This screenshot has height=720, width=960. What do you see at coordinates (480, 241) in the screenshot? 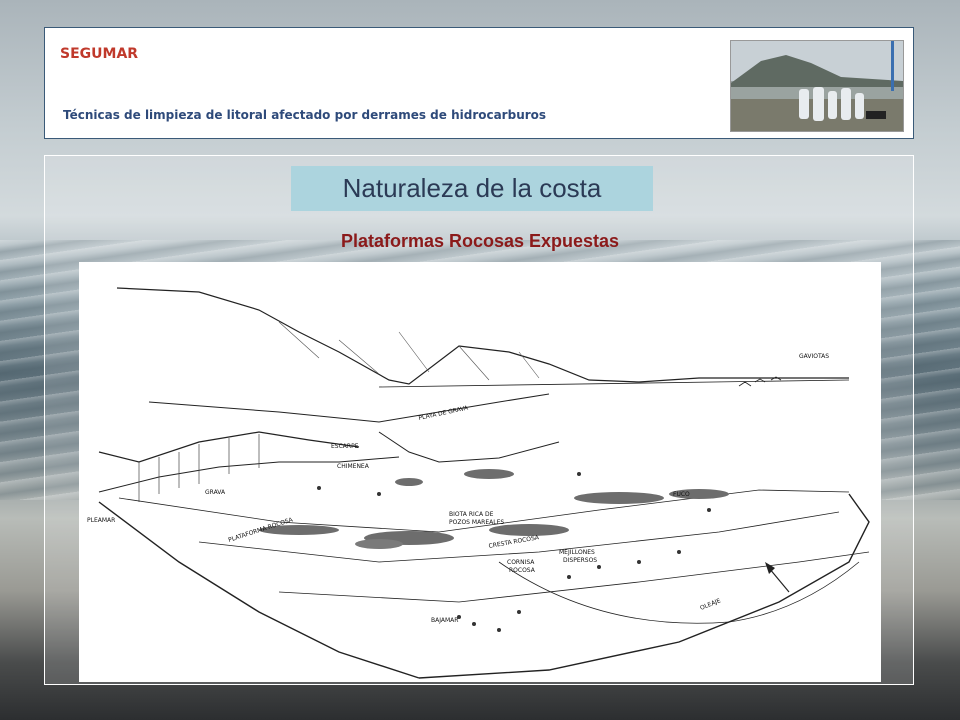
I see `diagram-title: Plataformas Rocosas Expuestas` at bounding box center [480, 241].